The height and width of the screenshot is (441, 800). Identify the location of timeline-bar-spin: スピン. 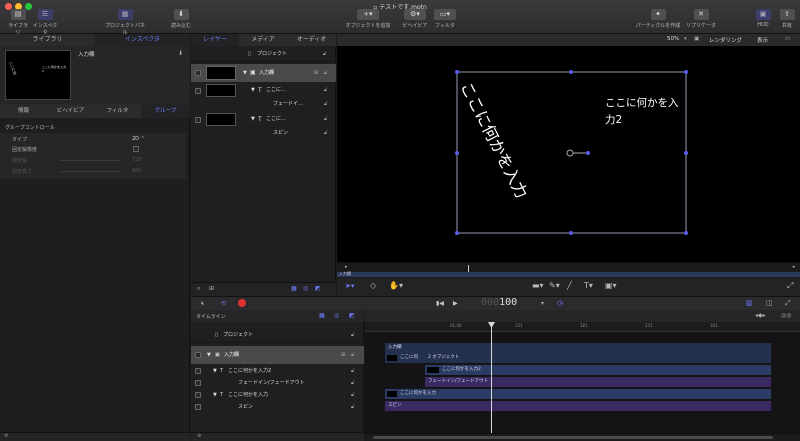
(578, 406).